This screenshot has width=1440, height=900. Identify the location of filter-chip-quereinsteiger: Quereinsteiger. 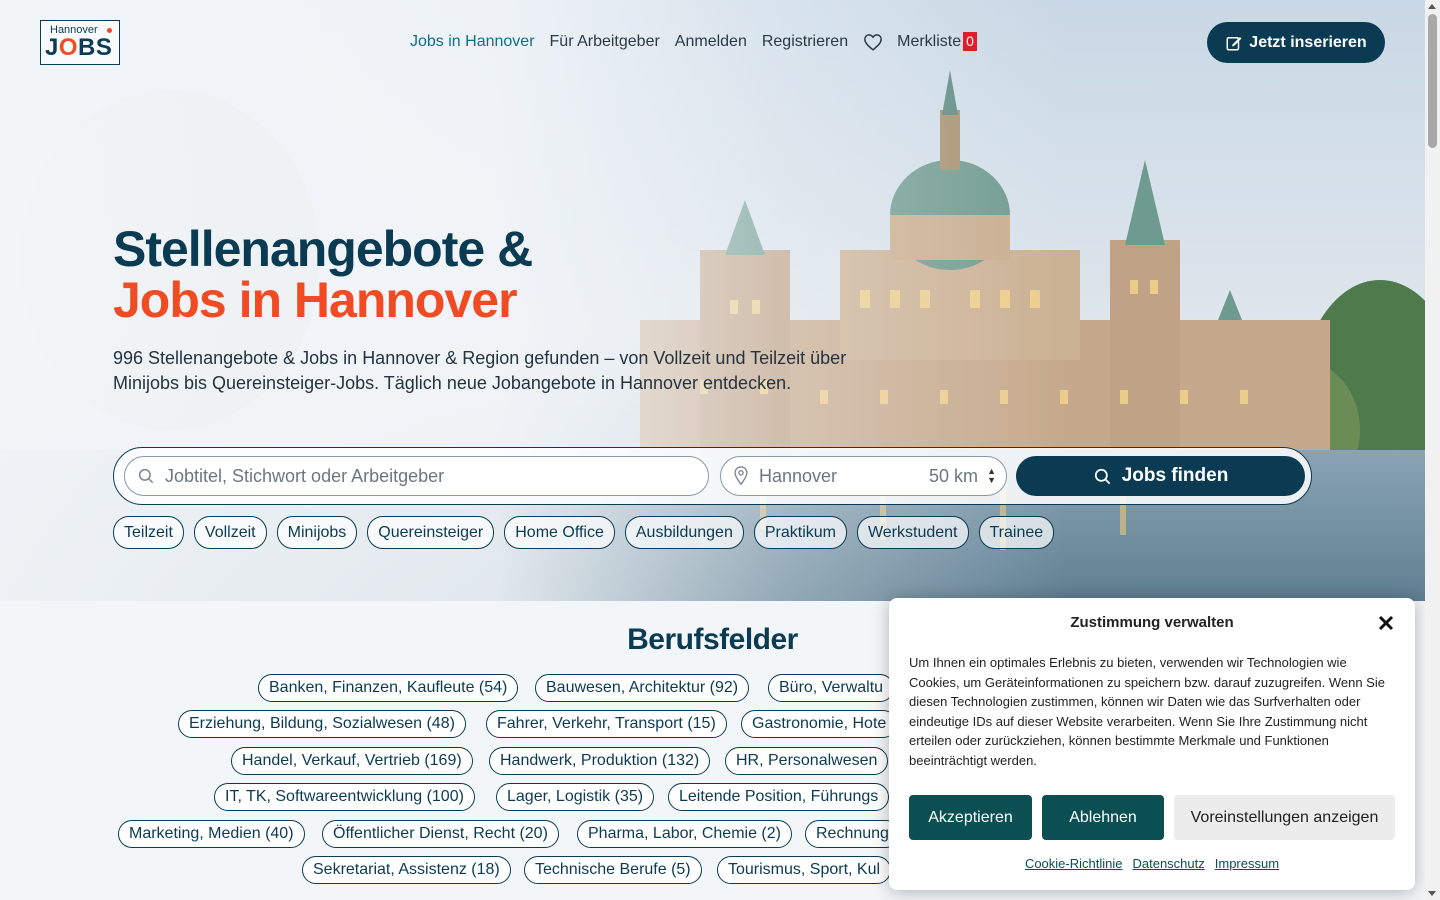
(431, 532).